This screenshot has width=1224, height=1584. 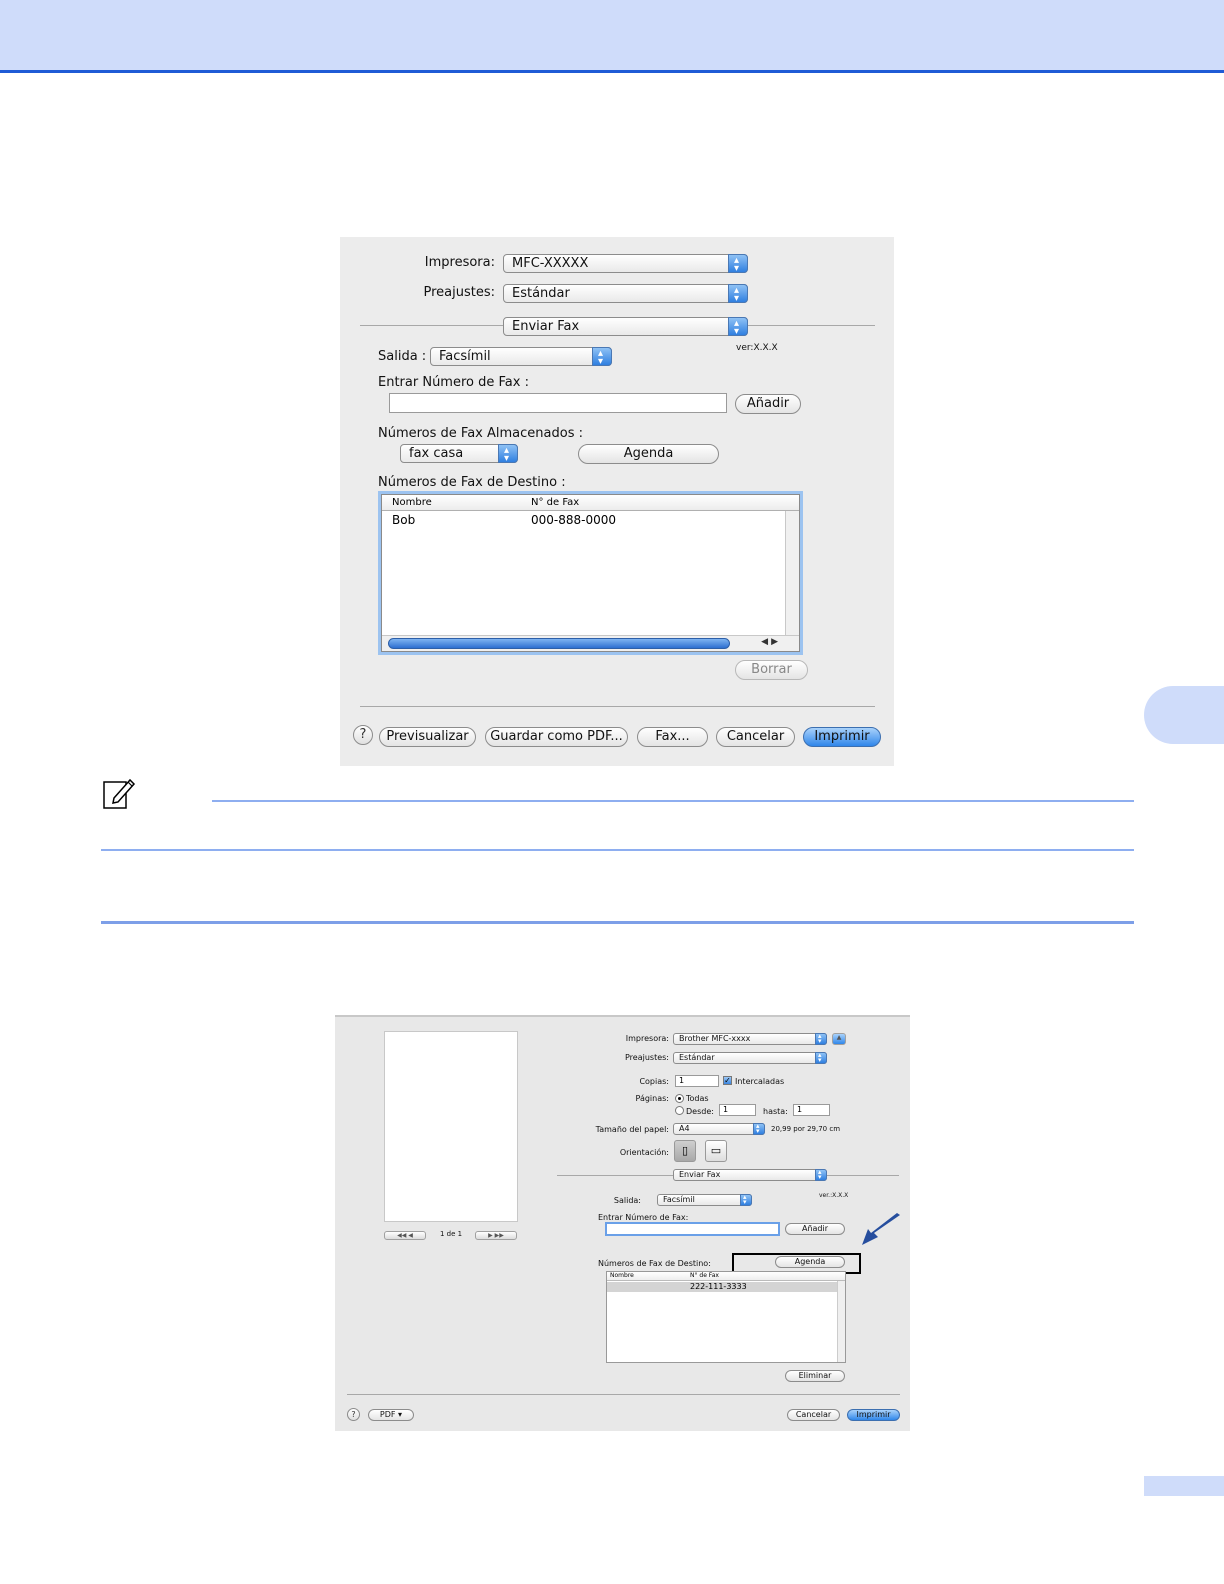 What do you see at coordinates (1184, 715) in the screenshot?
I see `chapter-tab` at bounding box center [1184, 715].